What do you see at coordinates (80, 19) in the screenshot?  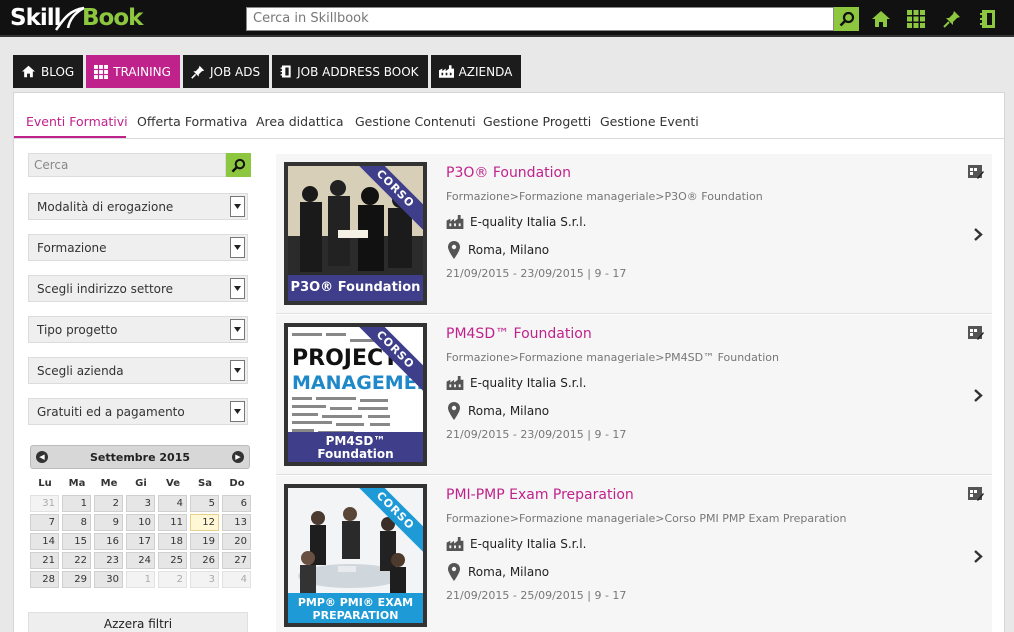 I see `skillbook-logo: Skill Book` at bounding box center [80, 19].